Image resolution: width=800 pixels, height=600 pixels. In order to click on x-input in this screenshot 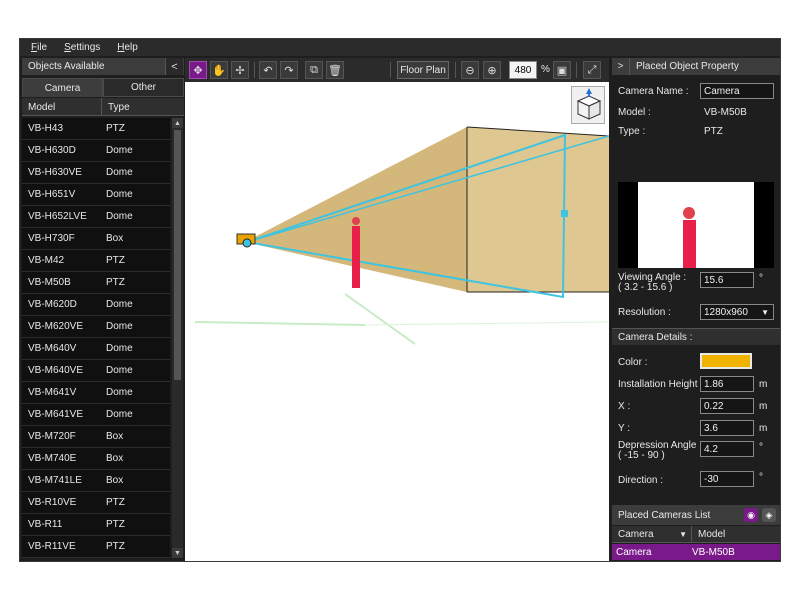, I will do `click(727, 406)`.